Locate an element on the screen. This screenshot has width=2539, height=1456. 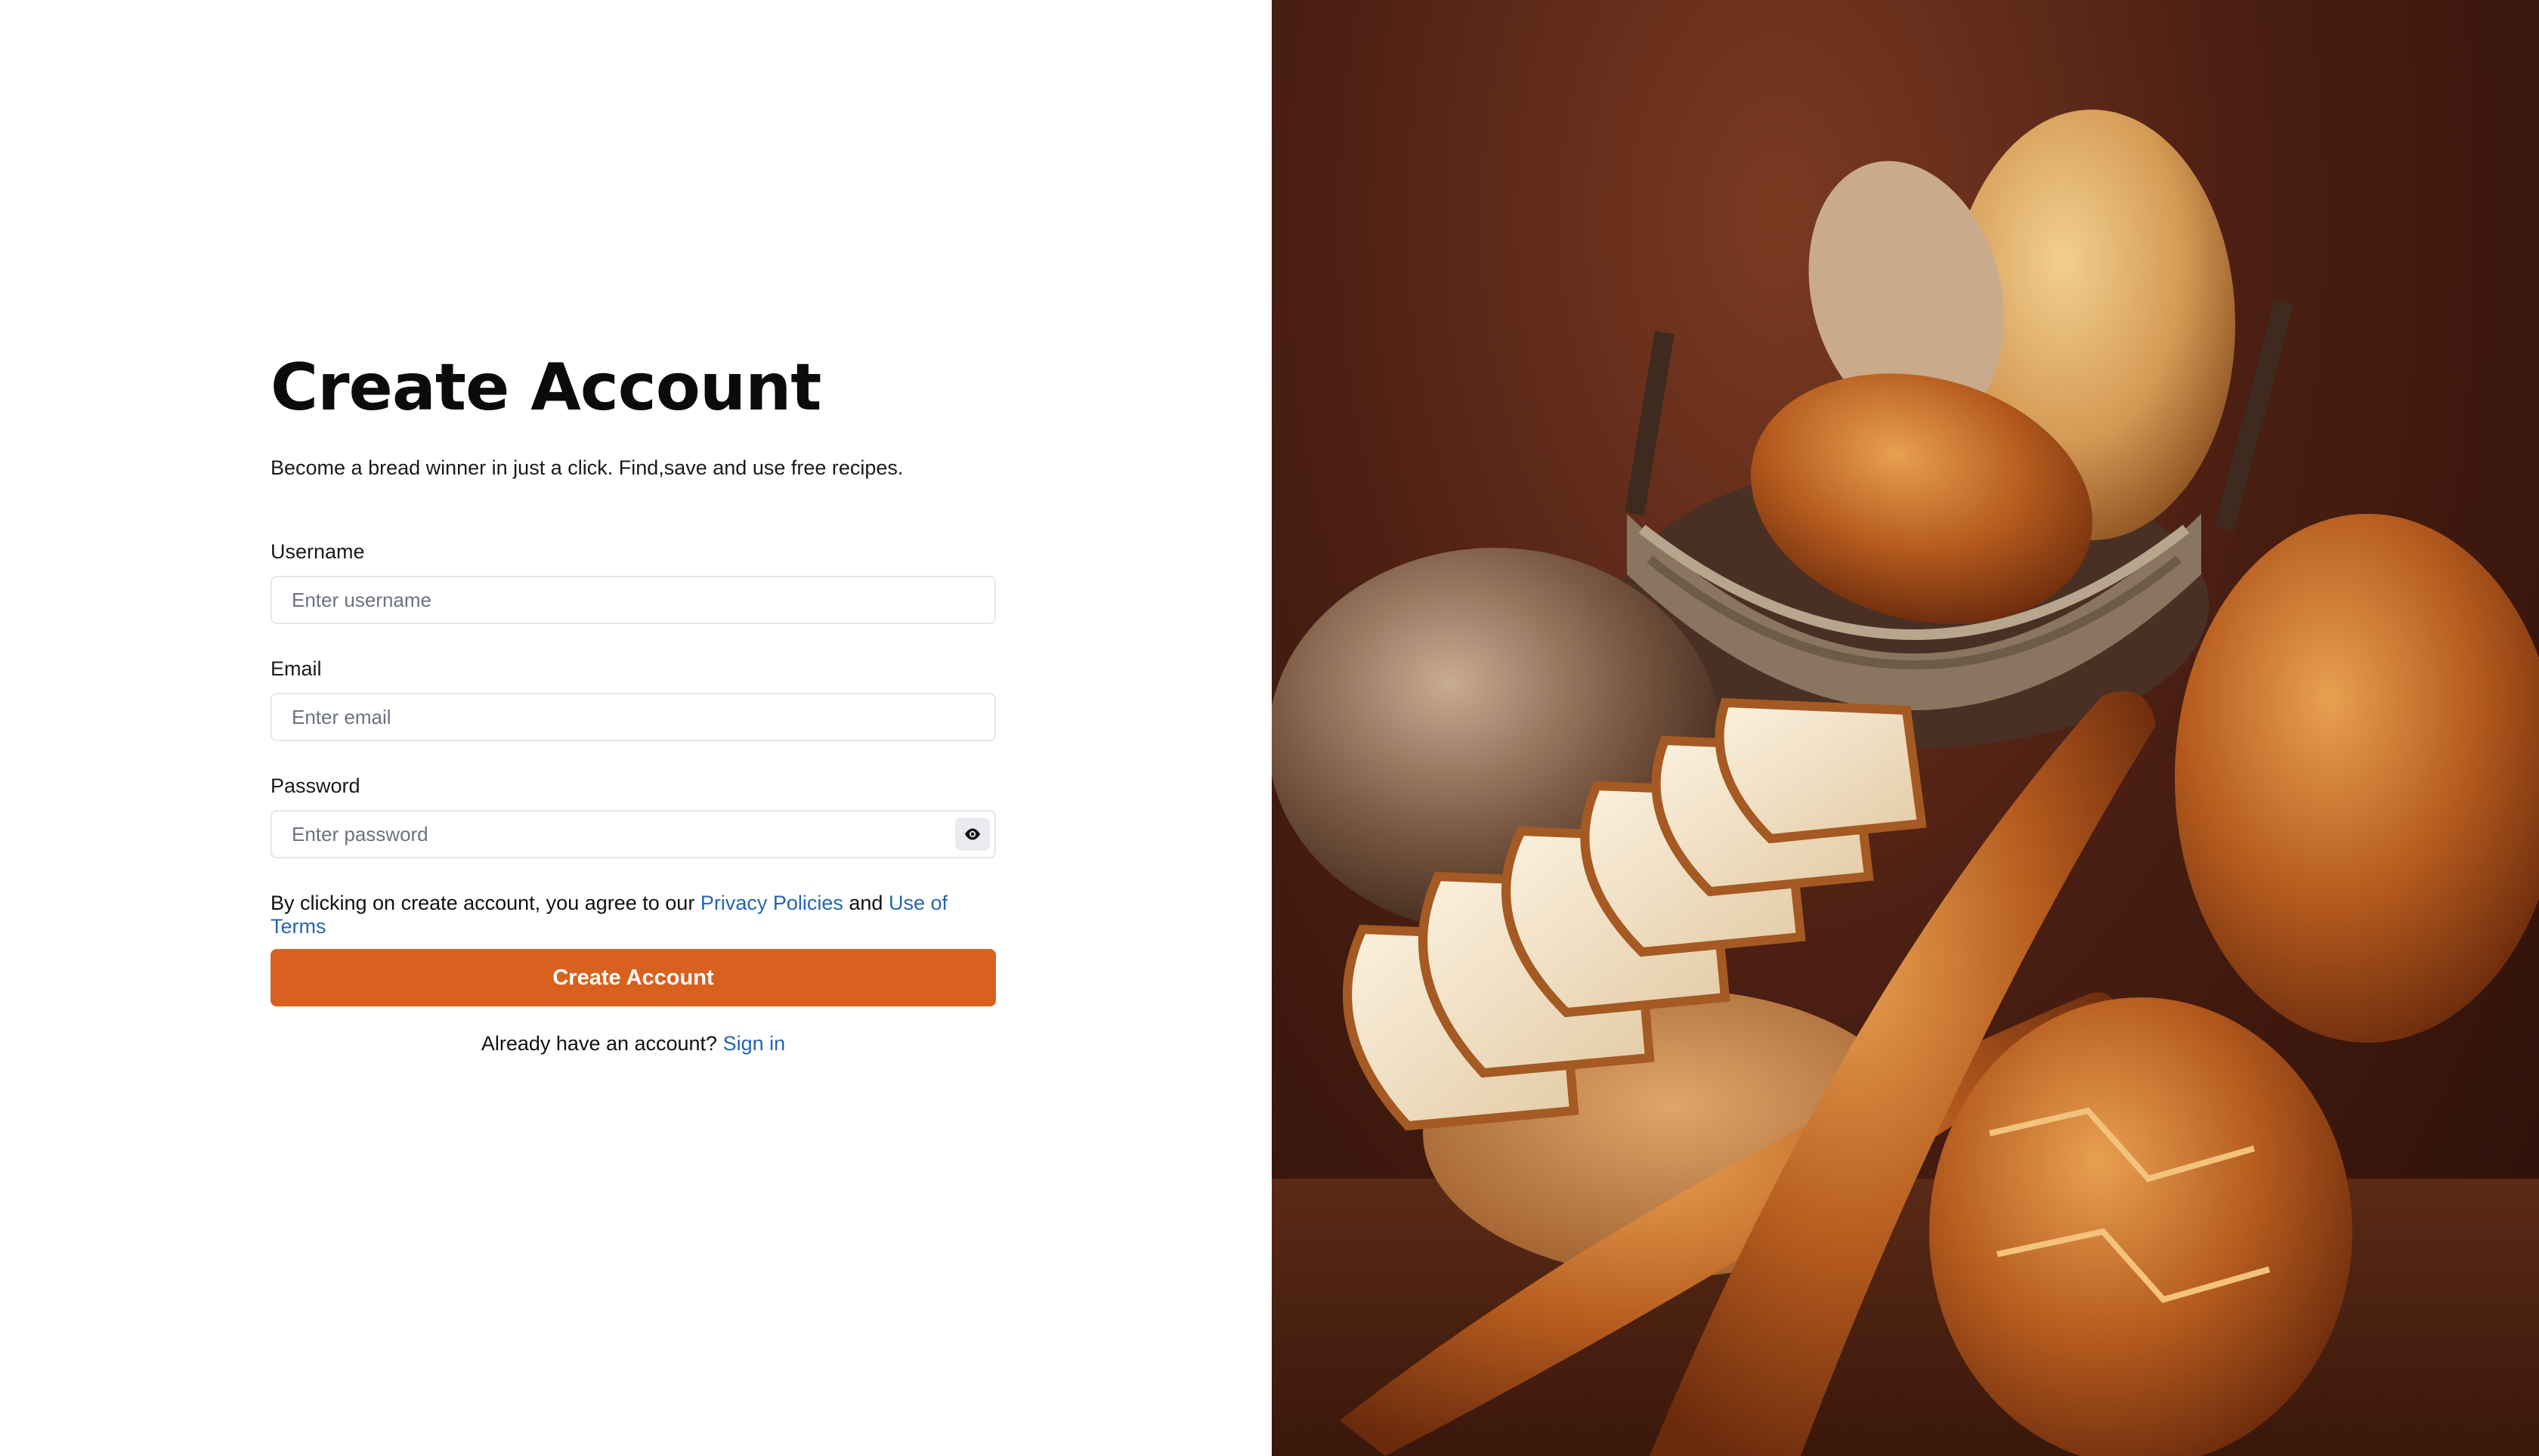
terms-conjunction: and is located at coordinates (866, 903).